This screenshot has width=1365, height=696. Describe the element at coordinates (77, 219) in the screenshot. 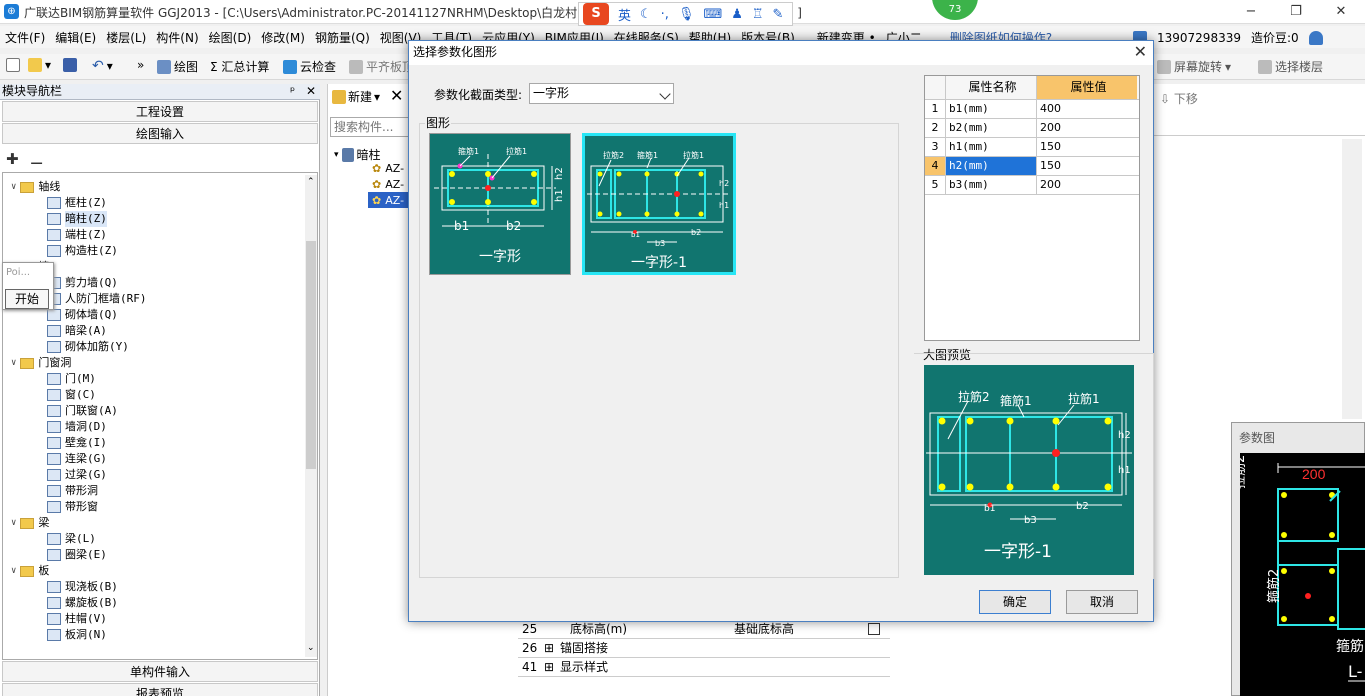

I see `tree-item: 暗柱(Z)` at that location.